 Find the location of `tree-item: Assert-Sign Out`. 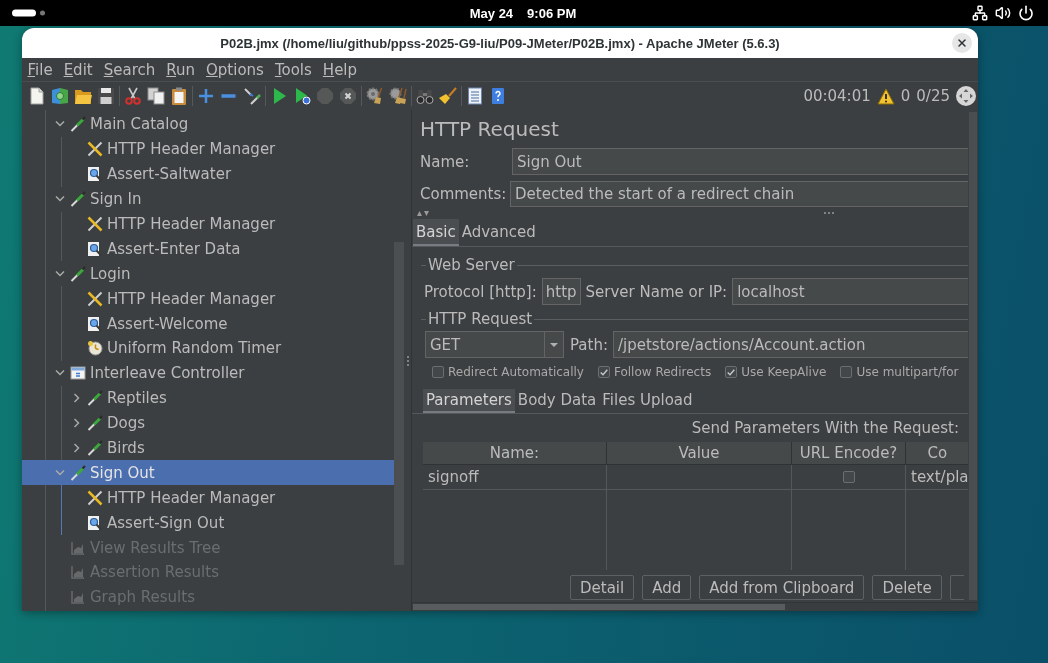

tree-item: Assert-Sign Out is located at coordinates (208, 523).